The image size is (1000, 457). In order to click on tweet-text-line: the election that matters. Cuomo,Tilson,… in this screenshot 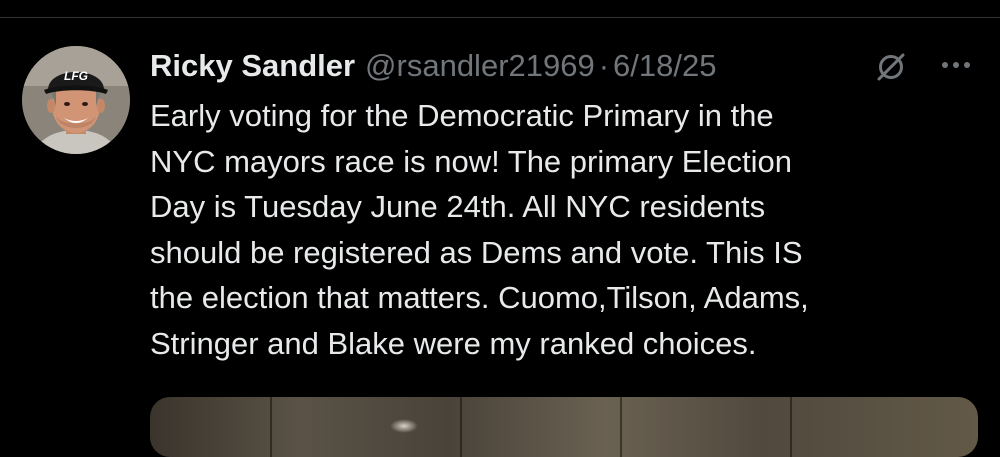, I will do `click(479, 297)`.